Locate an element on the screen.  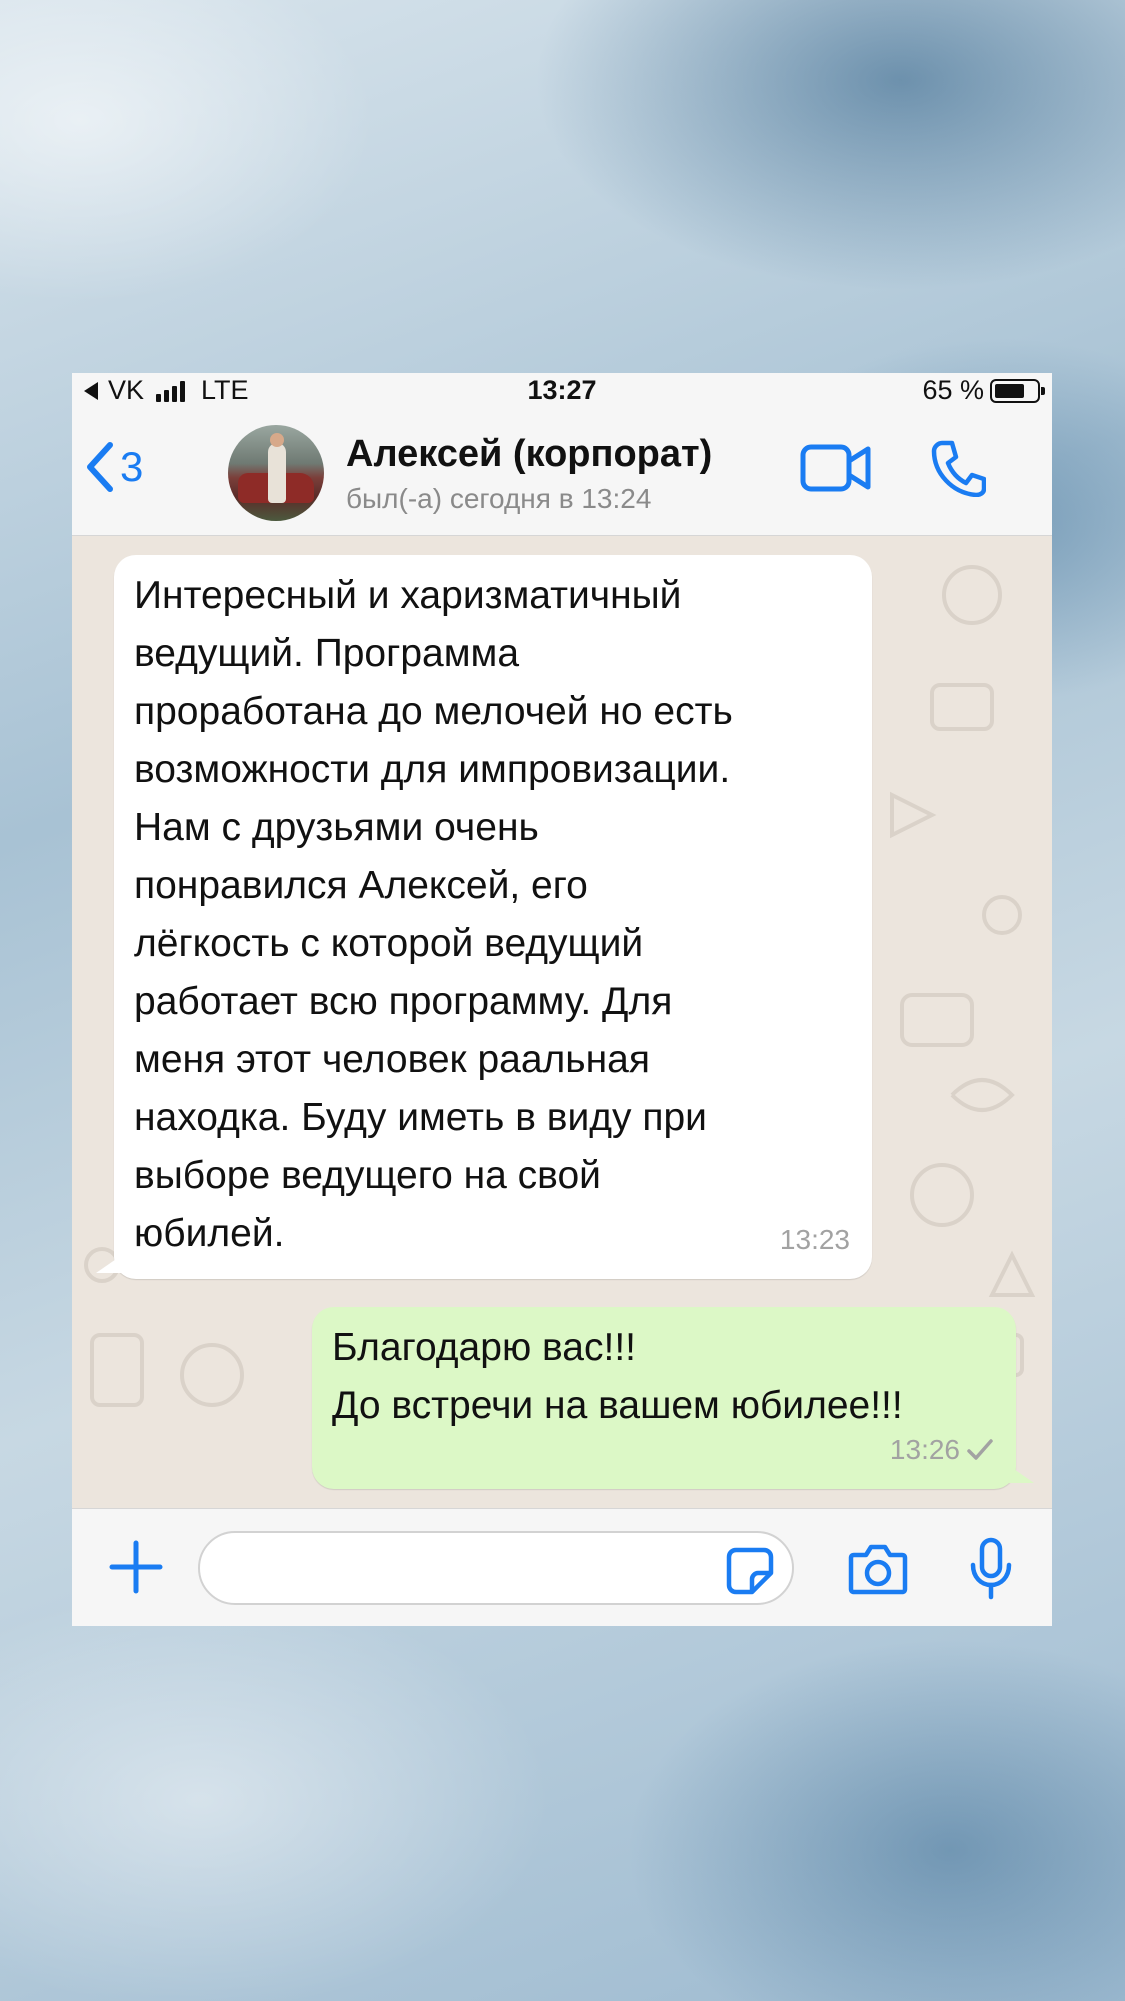
status-time: 13:27 is located at coordinates (562, 390).